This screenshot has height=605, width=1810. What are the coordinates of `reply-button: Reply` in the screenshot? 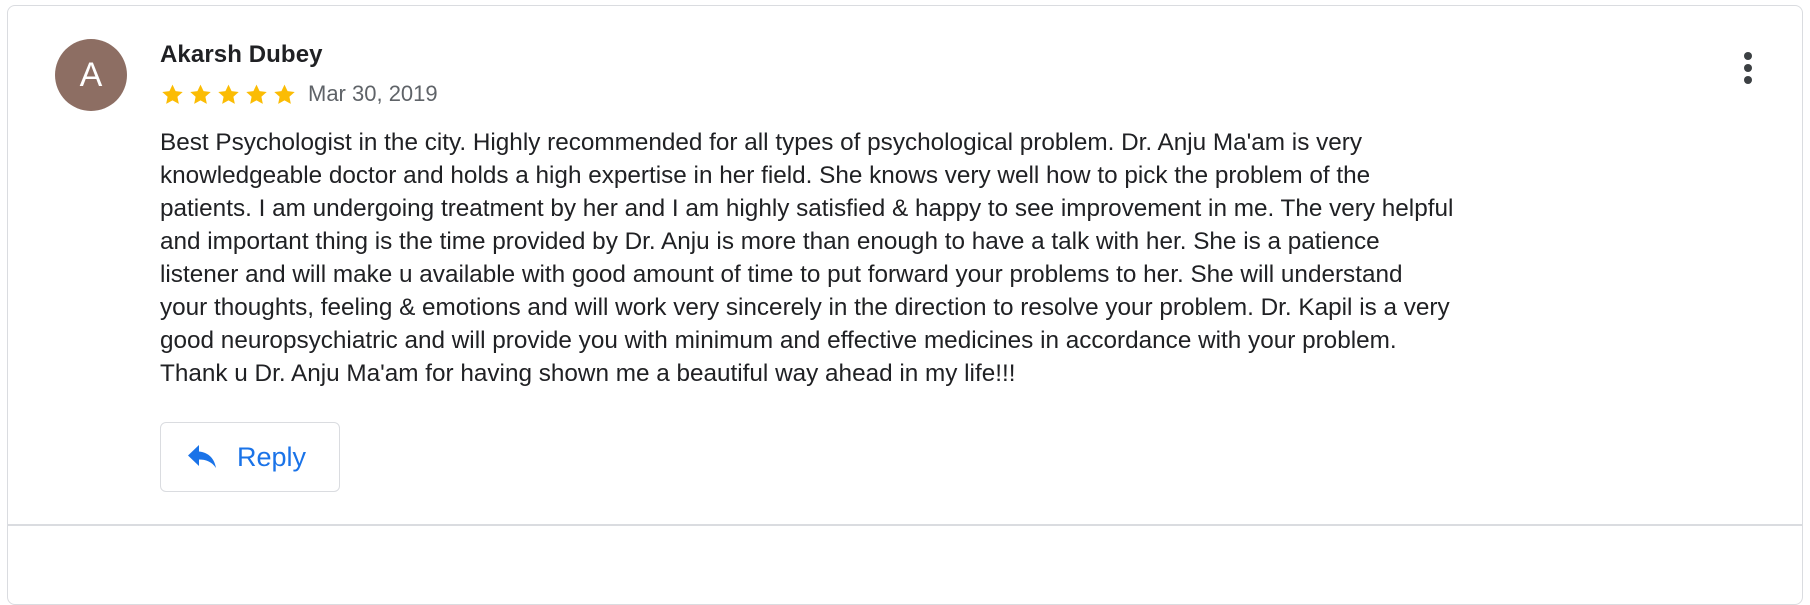 It's located at (250, 457).